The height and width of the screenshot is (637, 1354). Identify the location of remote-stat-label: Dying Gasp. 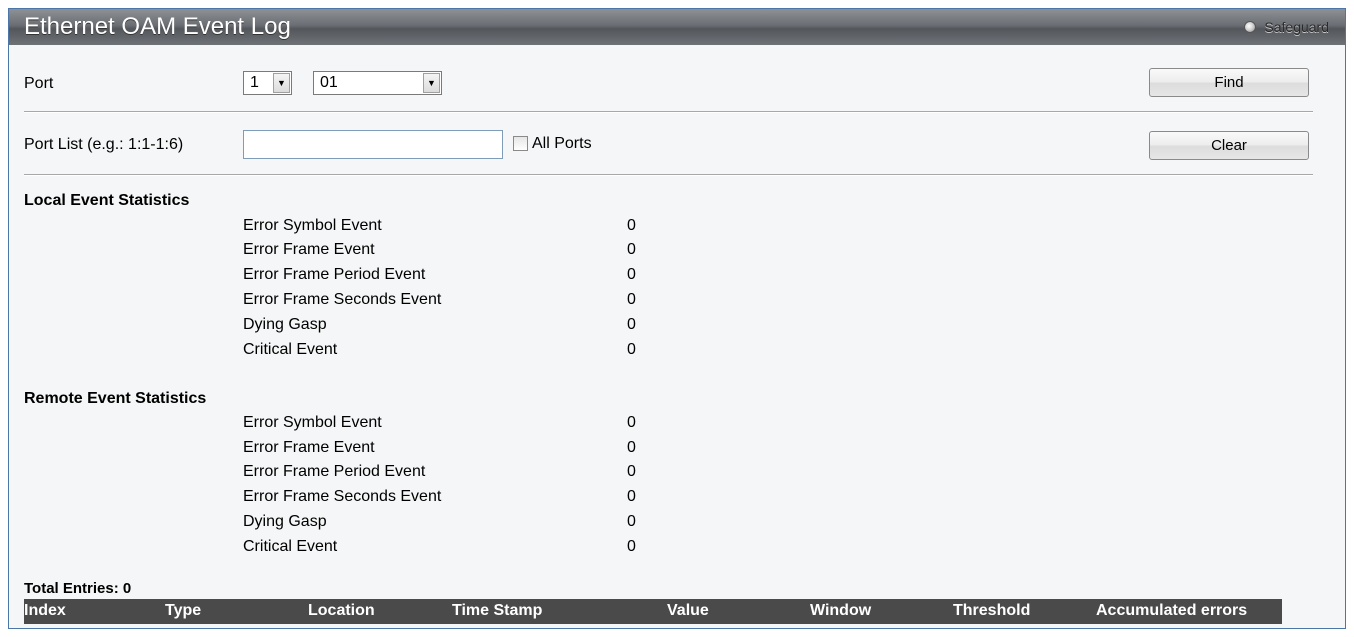
(285, 521).